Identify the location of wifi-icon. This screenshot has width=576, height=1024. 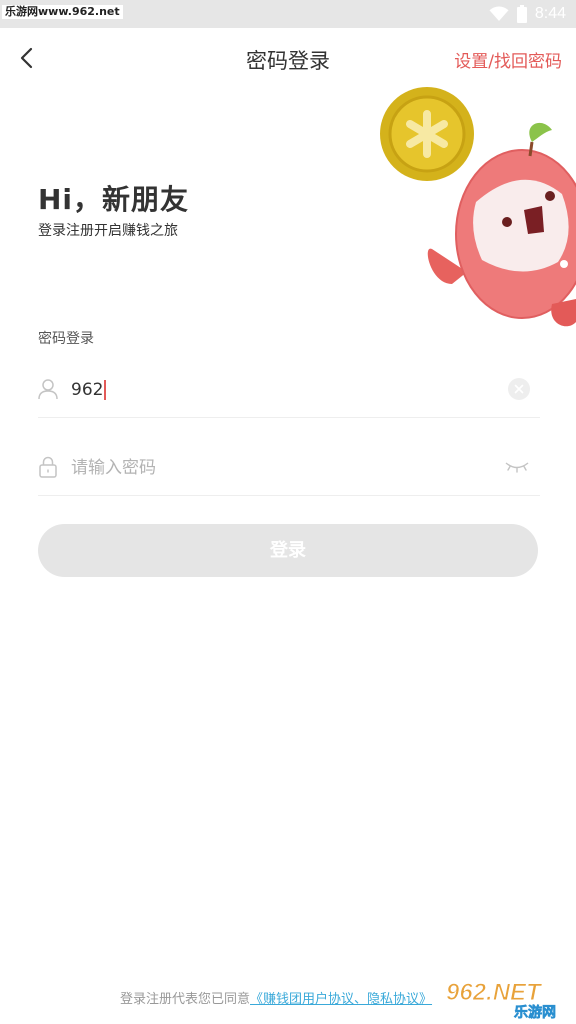
(499, 14).